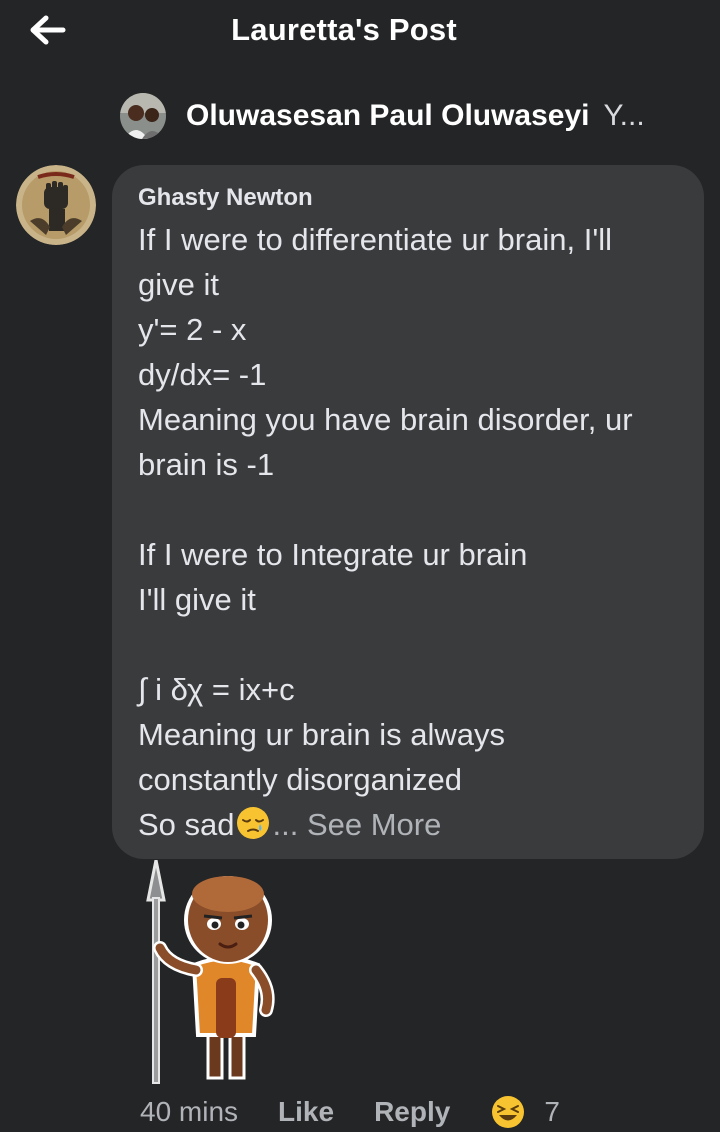 The image size is (720, 1132). What do you see at coordinates (300, 779) in the screenshot?
I see `comment-line: constantly disorganized` at bounding box center [300, 779].